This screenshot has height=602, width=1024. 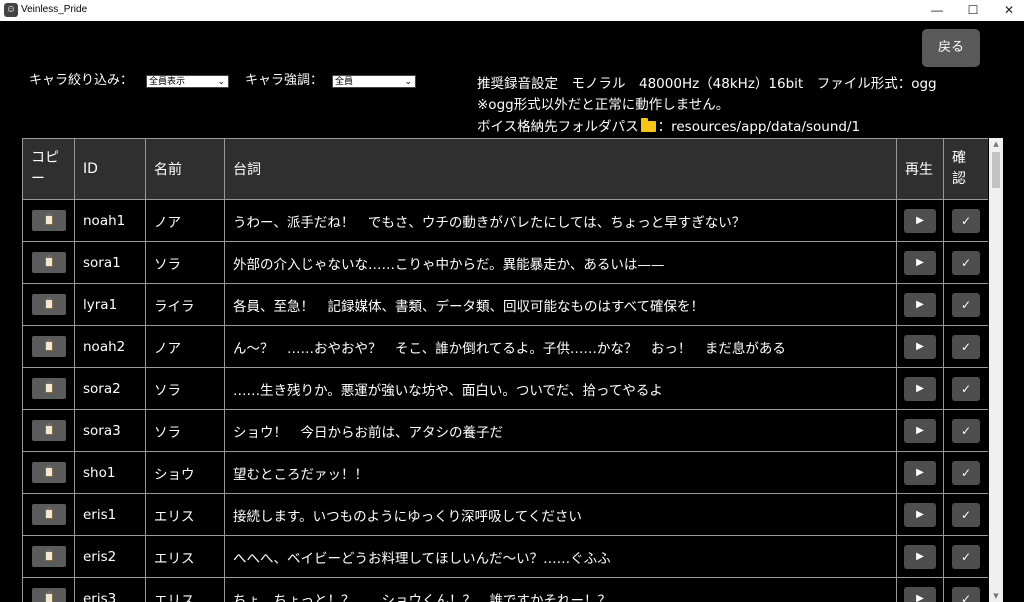 What do you see at coordinates (110, 262) in the screenshot?
I see `voice-id: sora1` at bounding box center [110, 262].